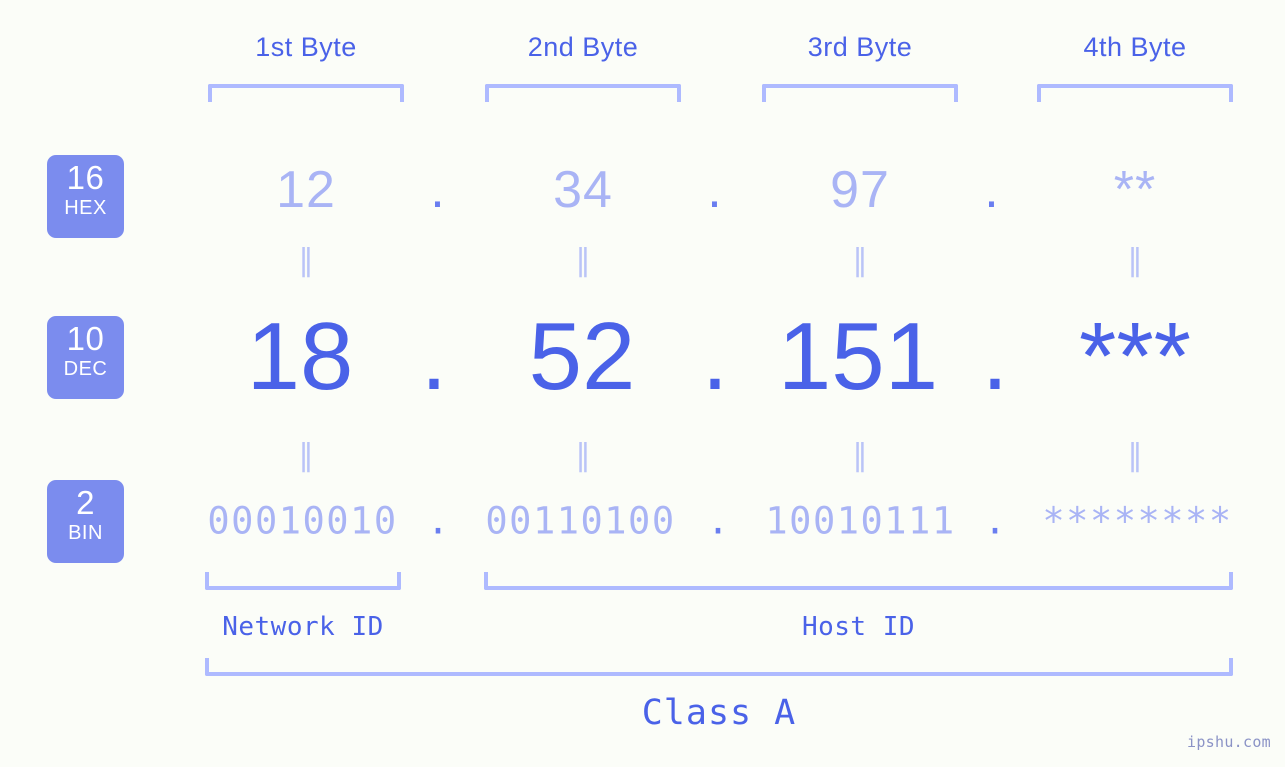 This screenshot has height=767, width=1285. Describe the element at coordinates (583, 455) in the screenshot. I see `equals-mark-dec-bin-2: ‖` at that location.